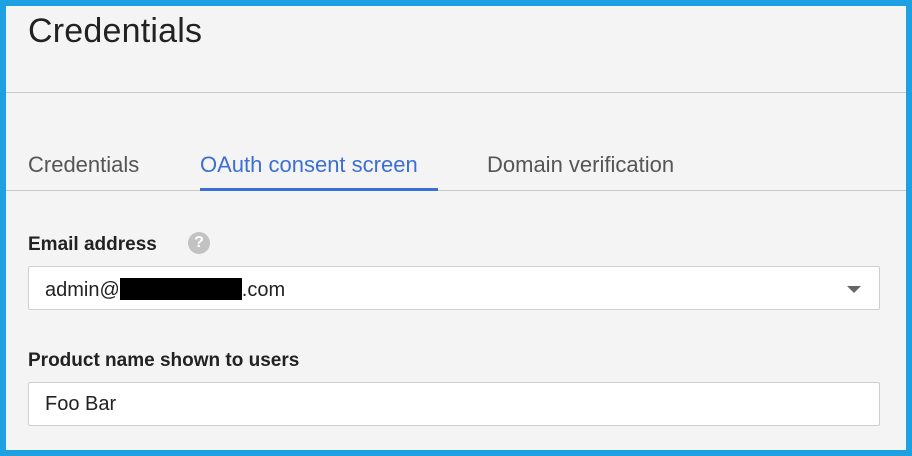 The width and height of the screenshot is (912, 456). I want to click on tab-oauth-consent-screen: OAuth consent screen, so click(309, 165).